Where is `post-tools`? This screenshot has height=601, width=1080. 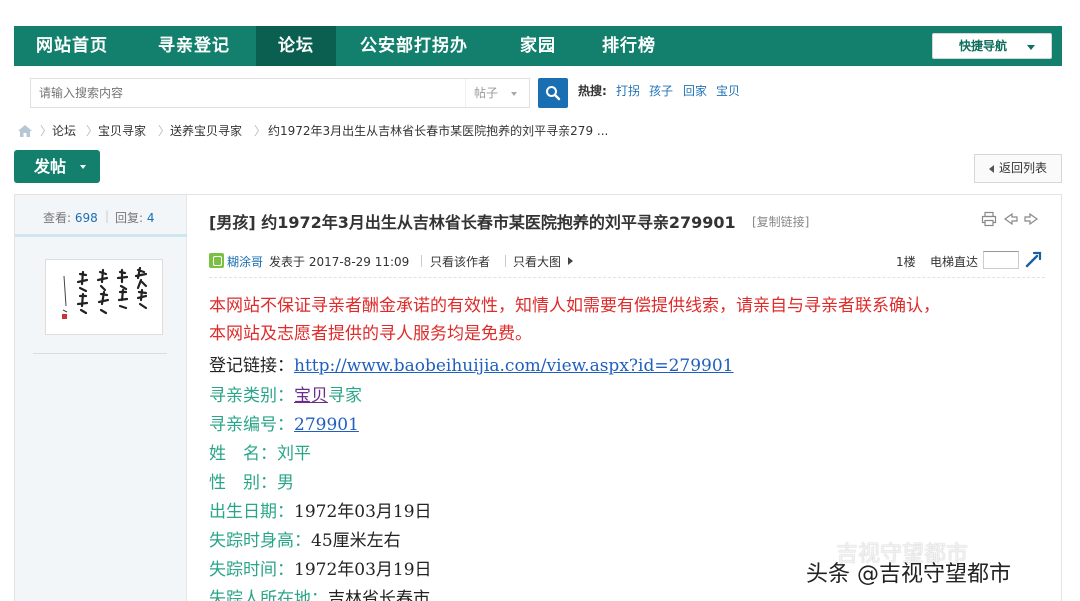 post-tools is located at coordinates (1011, 220).